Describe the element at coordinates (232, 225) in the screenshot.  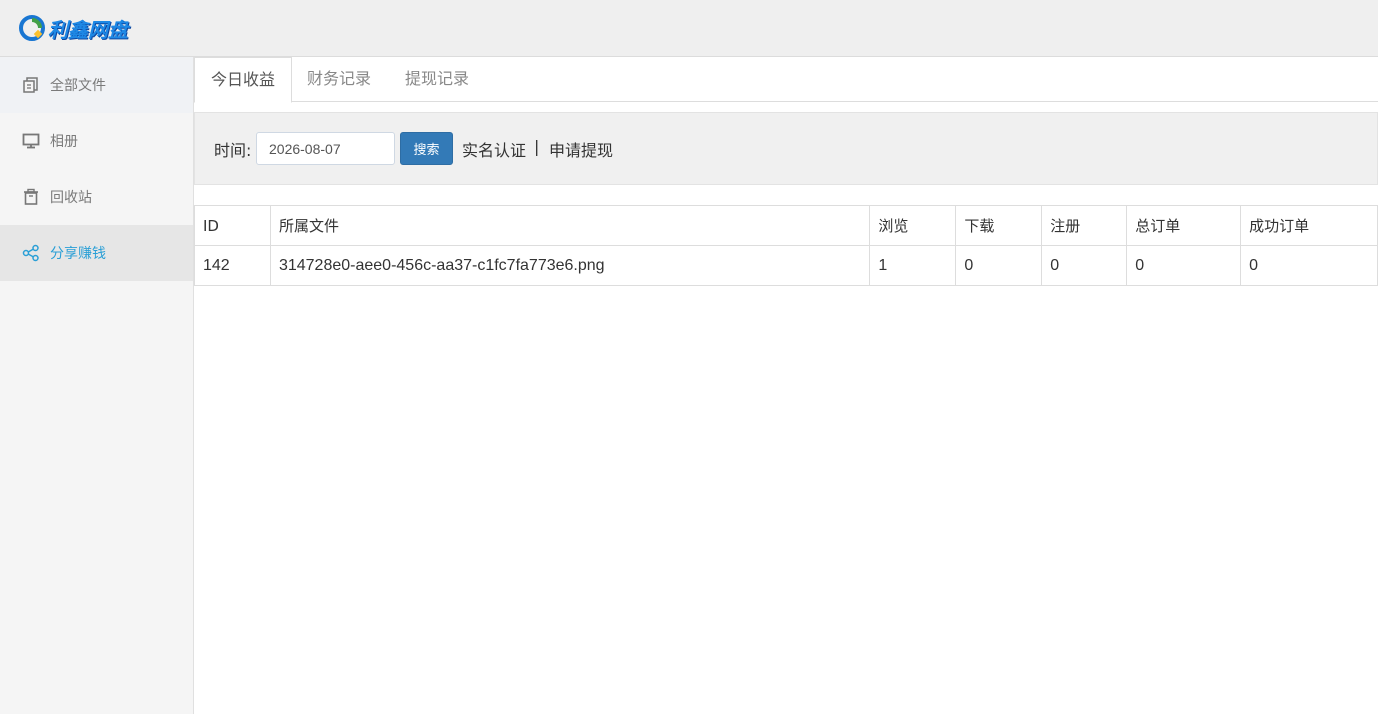
I see `col-header-id: ID` at that location.